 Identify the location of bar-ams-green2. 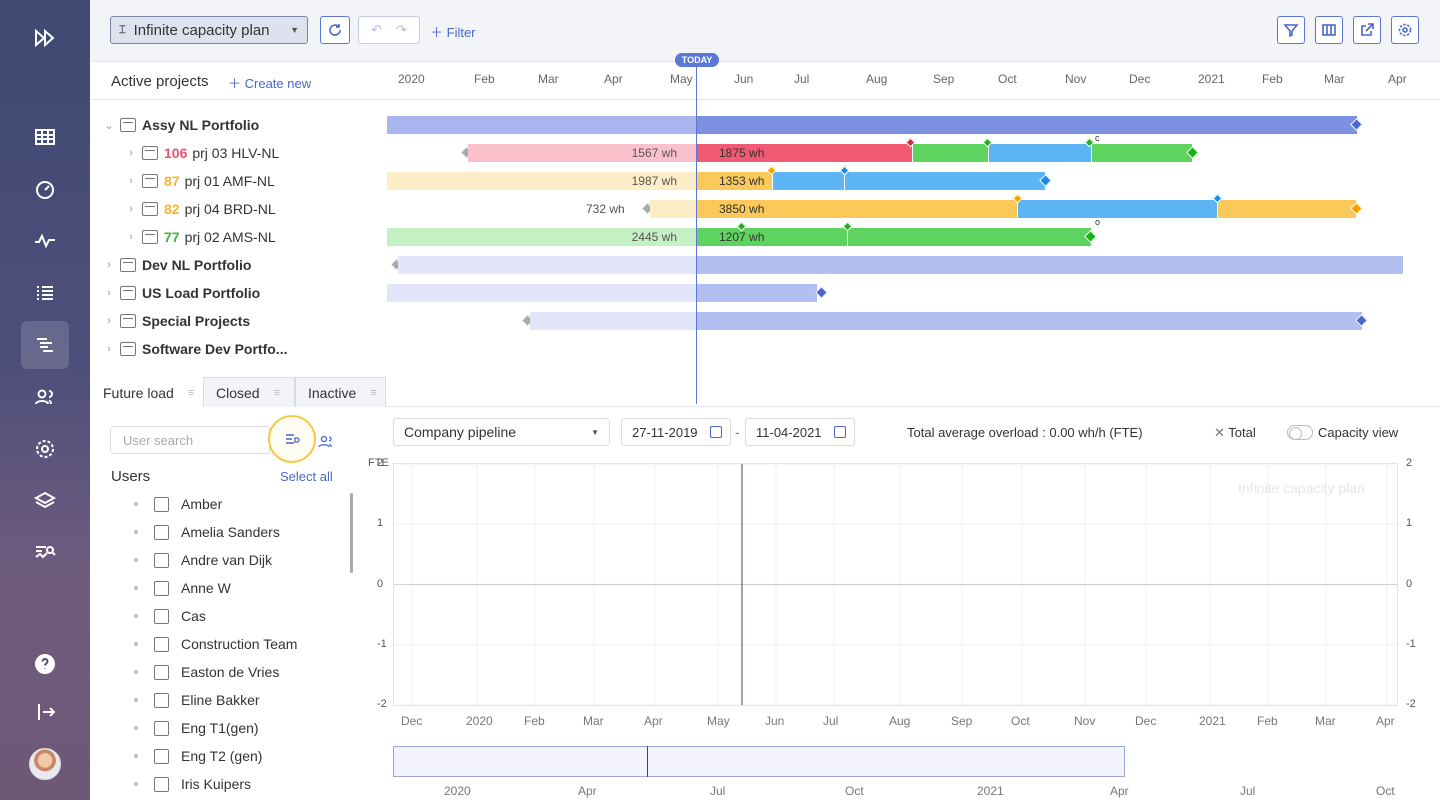
(969, 237).